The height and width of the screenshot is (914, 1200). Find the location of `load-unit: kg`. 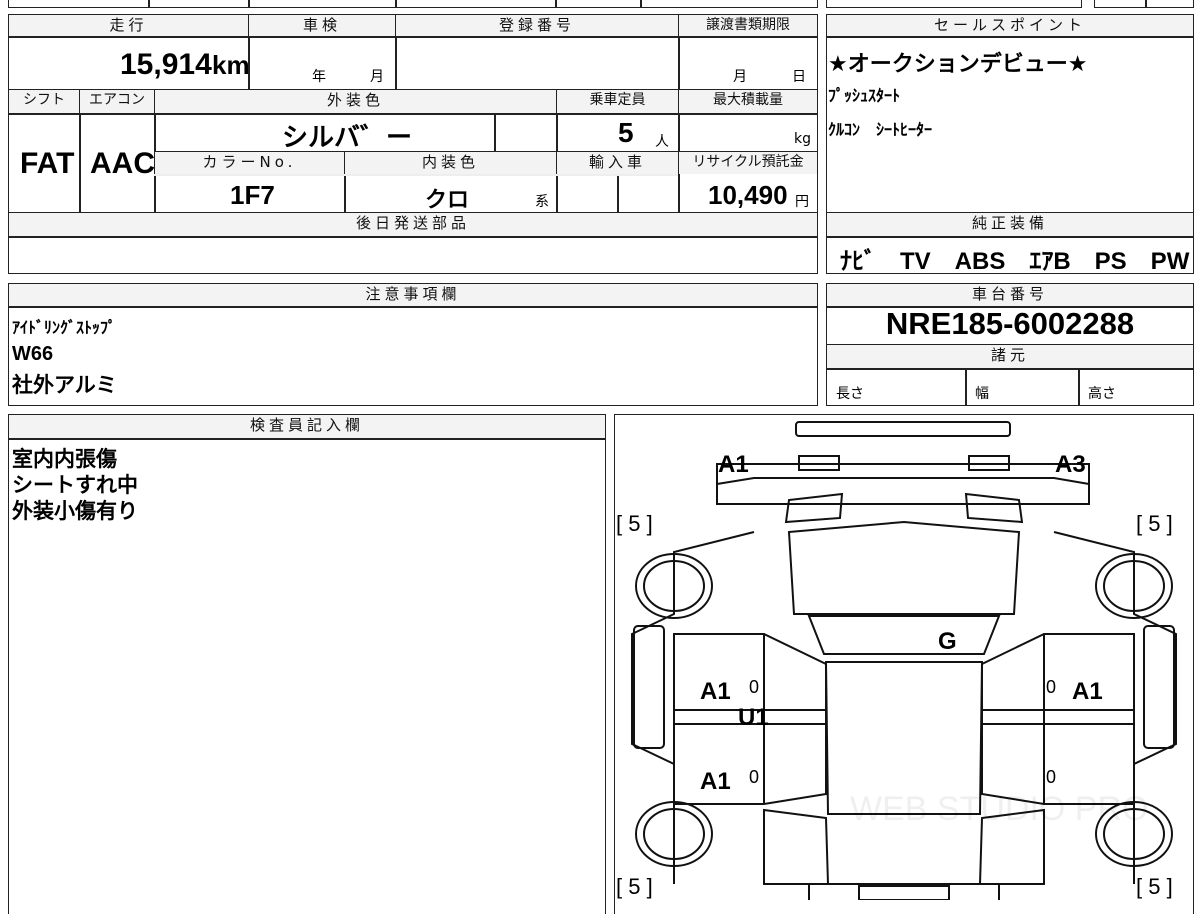

load-unit: kg is located at coordinates (802, 139).